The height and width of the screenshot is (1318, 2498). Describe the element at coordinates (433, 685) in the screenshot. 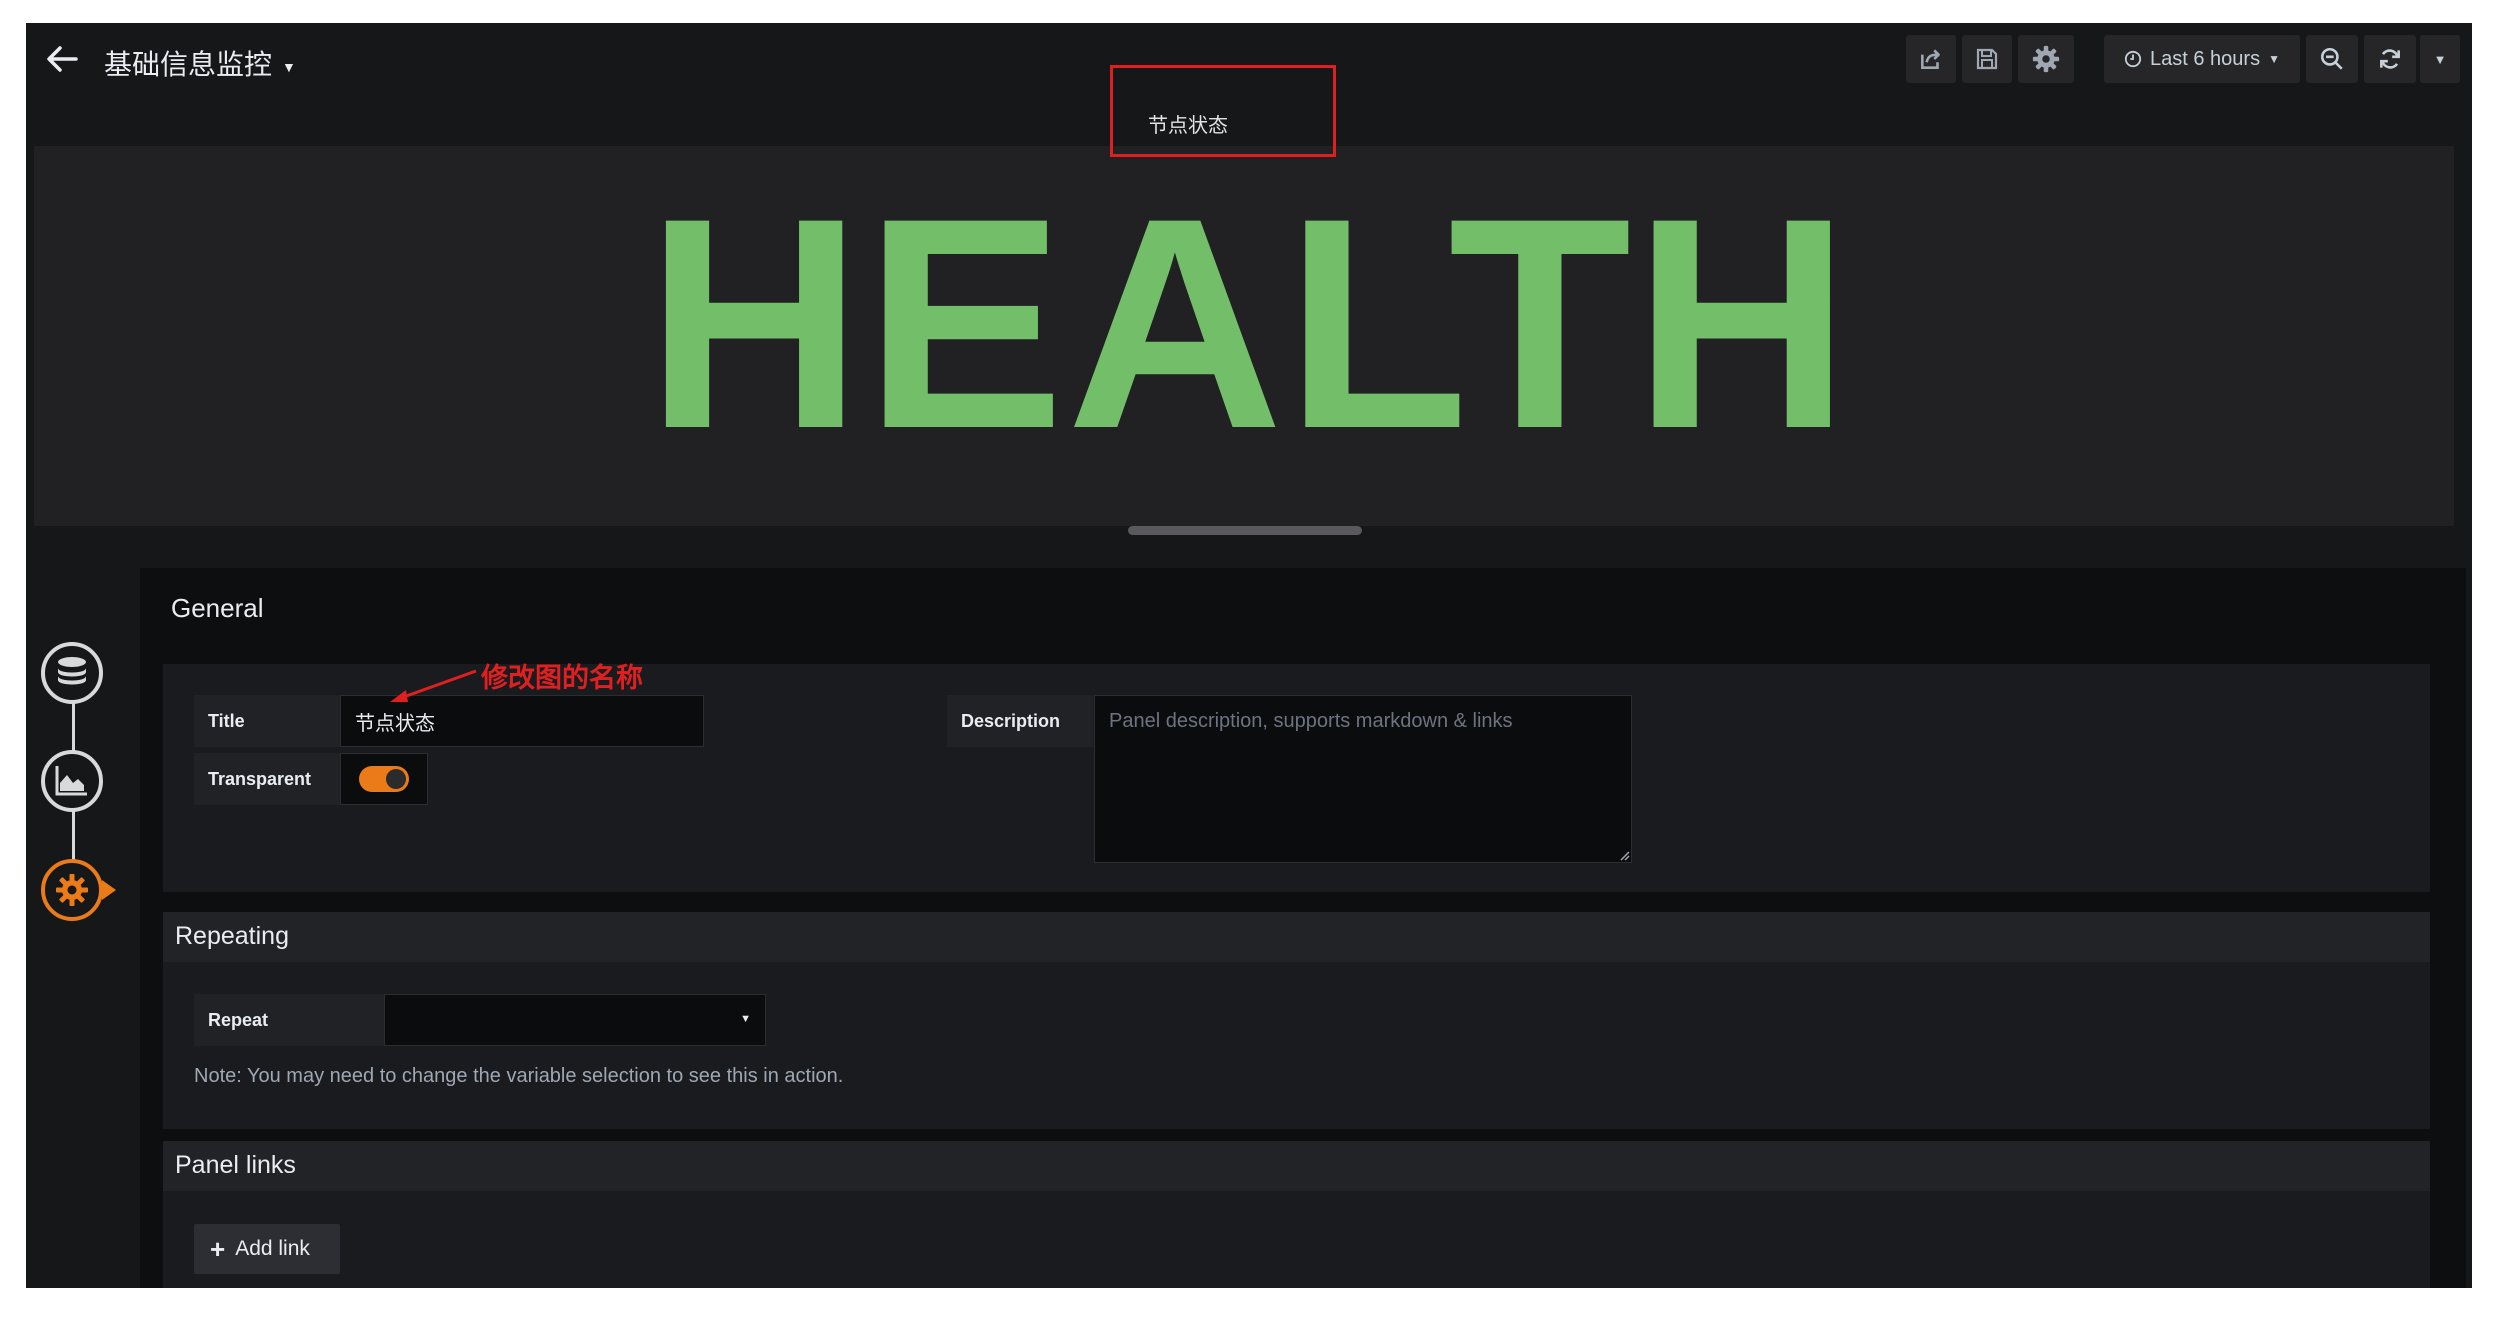

I see `annotation-arrow-icon` at that location.